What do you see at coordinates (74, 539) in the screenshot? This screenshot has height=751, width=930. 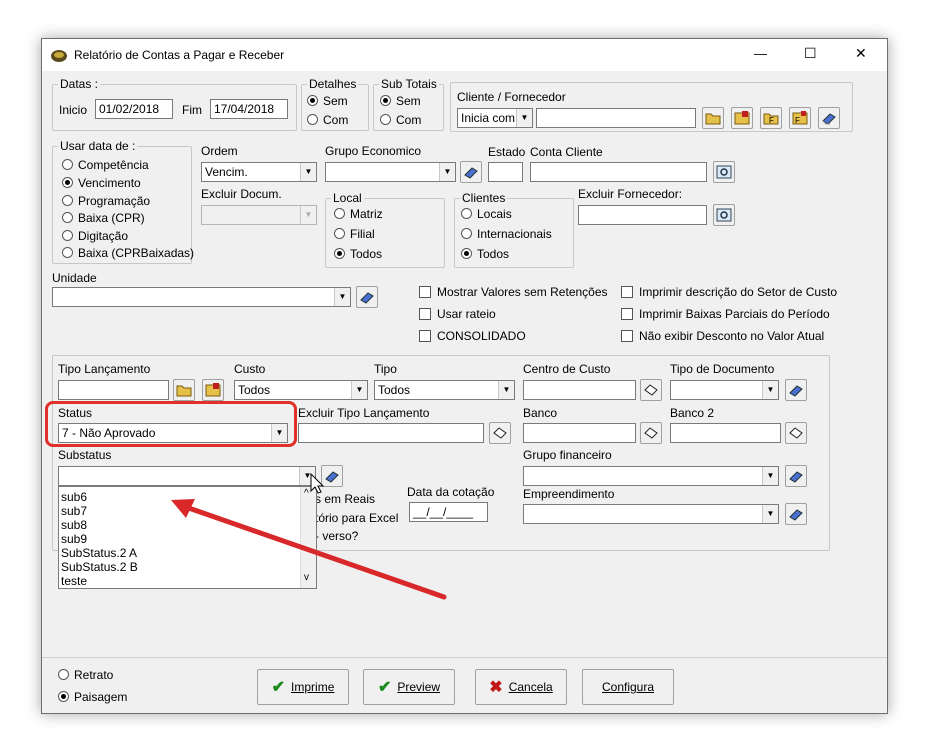 I see `list-item: sub9` at bounding box center [74, 539].